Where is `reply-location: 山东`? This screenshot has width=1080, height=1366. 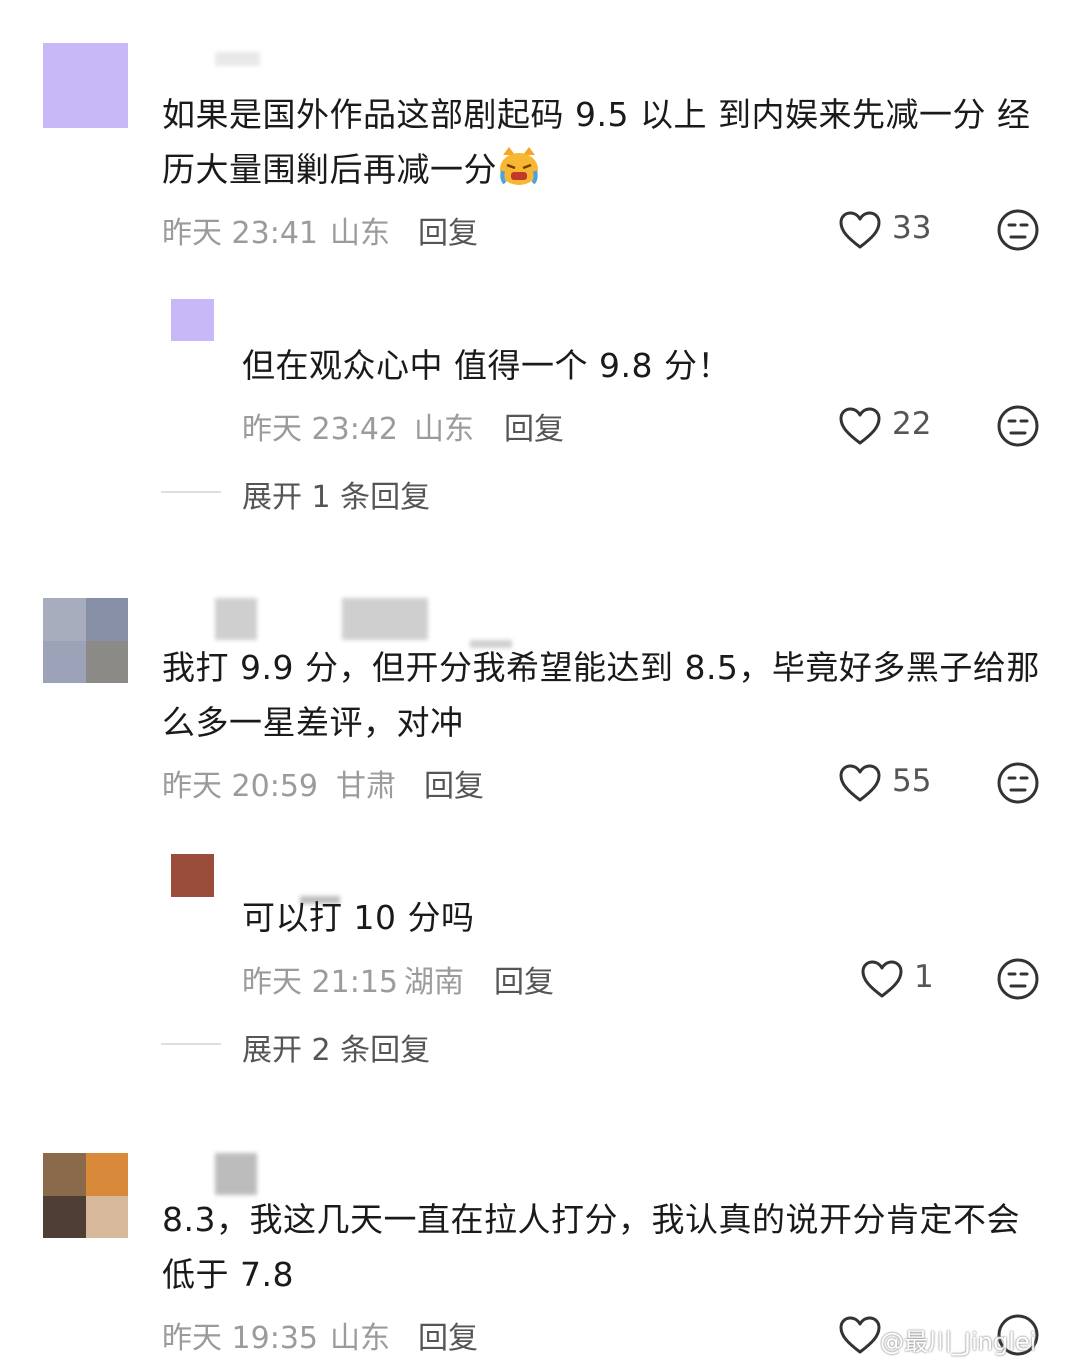 reply-location: 山东 is located at coordinates (444, 429).